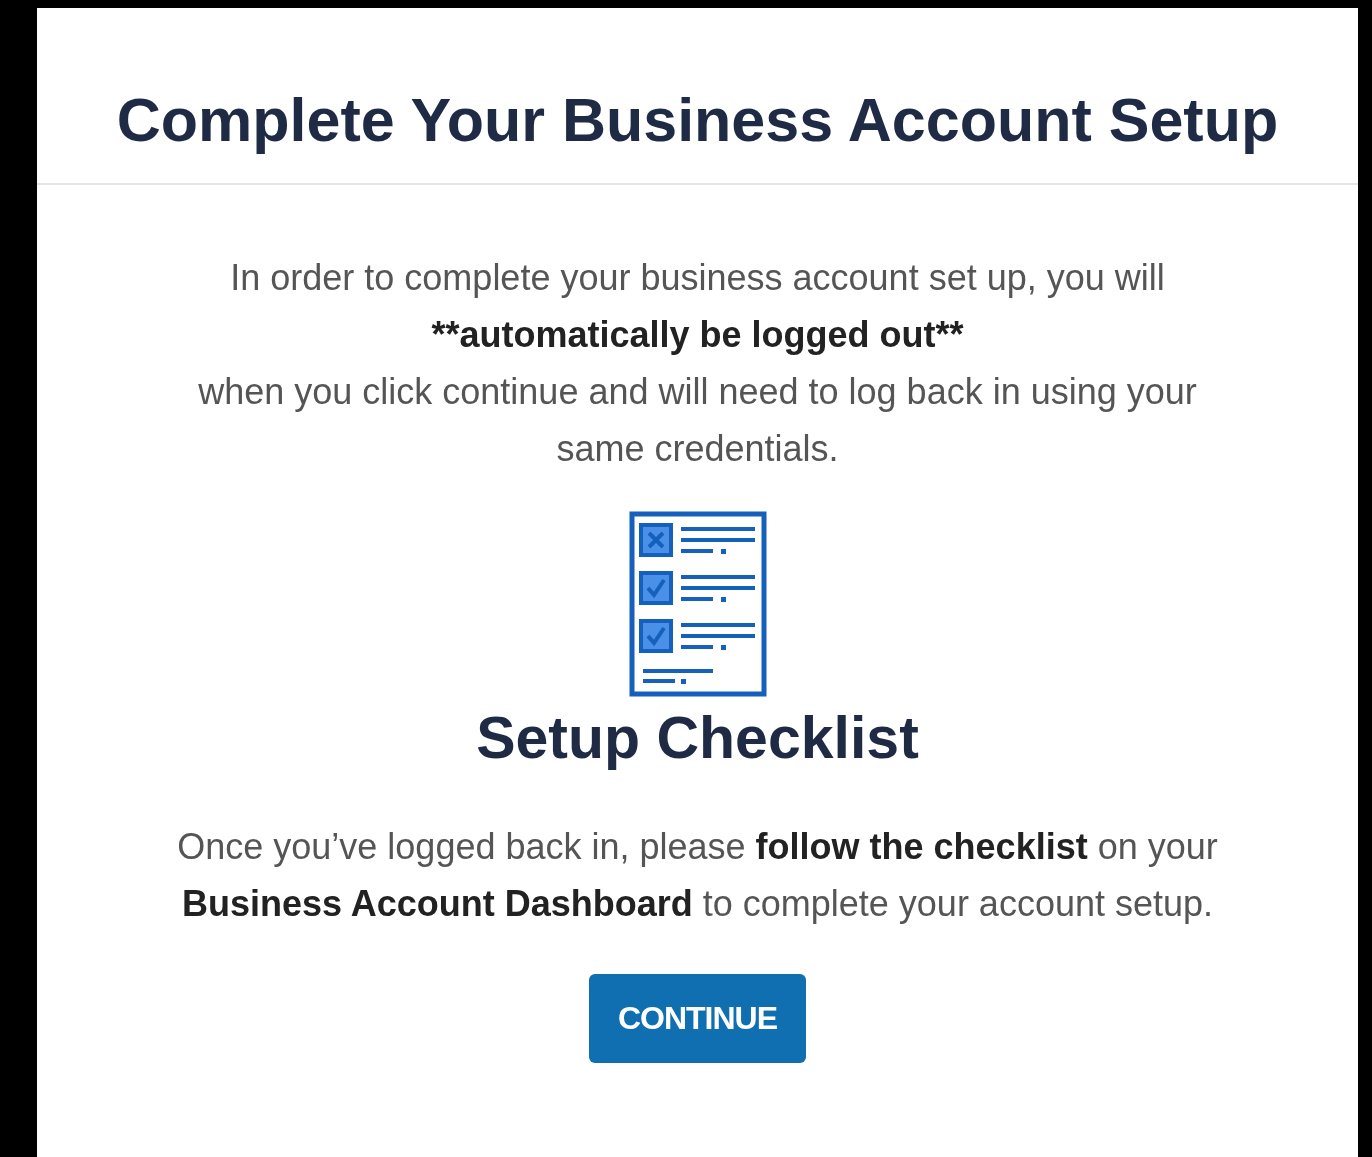  I want to click on checklist-icon, so click(697, 604).